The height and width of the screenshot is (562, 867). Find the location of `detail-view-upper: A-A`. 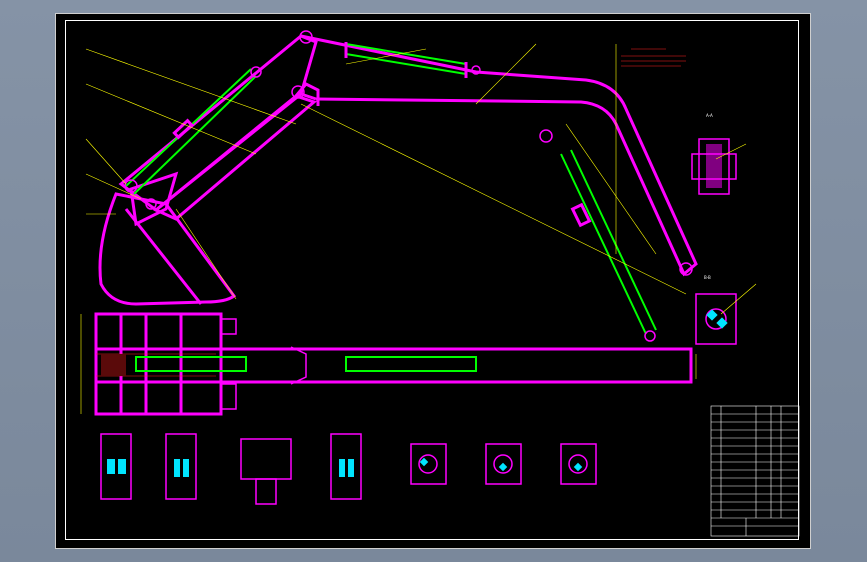

detail-view-upper: A-A is located at coordinates (714, 154).